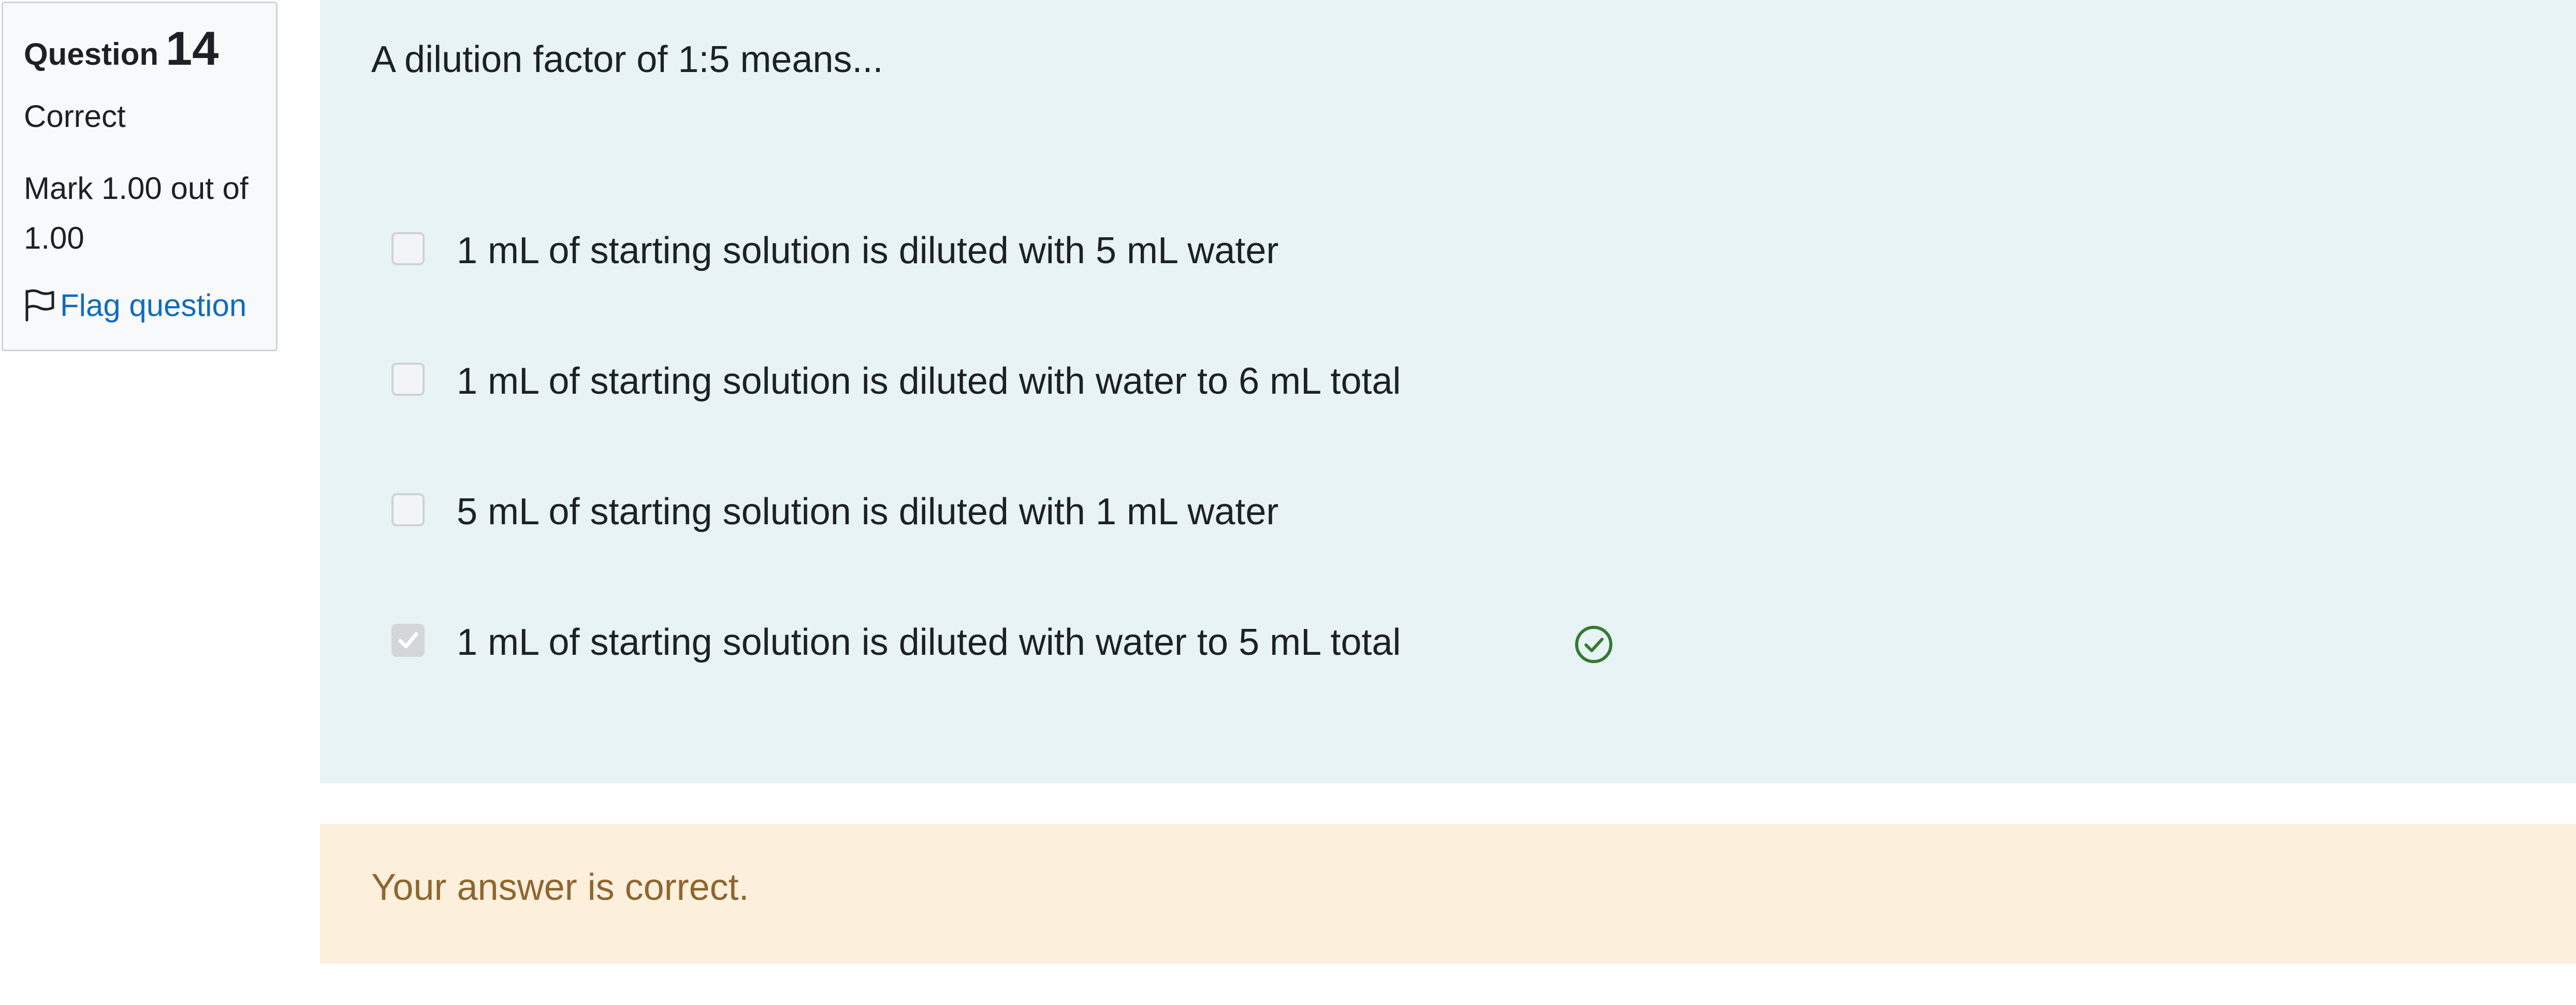  What do you see at coordinates (560, 888) in the screenshot?
I see `feedback-text: Your answer is correct.` at bounding box center [560, 888].